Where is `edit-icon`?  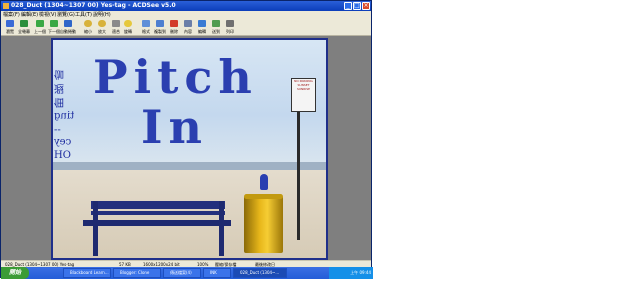
edit-icon is located at coordinates (202, 23).